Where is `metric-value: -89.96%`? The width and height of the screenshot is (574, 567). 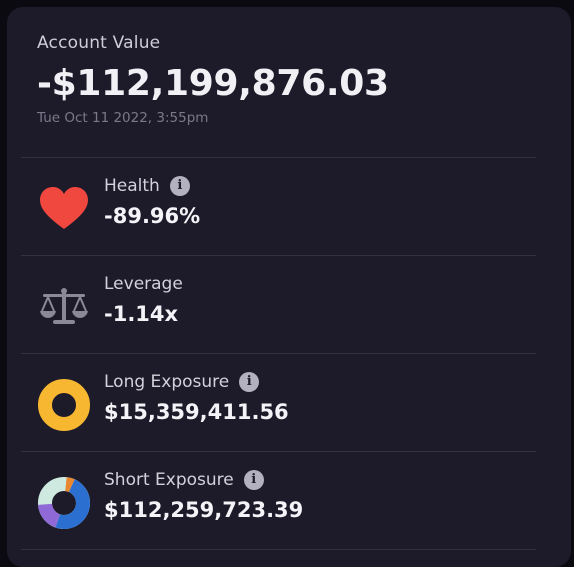 metric-value: -89.96% is located at coordinates (152, 216).